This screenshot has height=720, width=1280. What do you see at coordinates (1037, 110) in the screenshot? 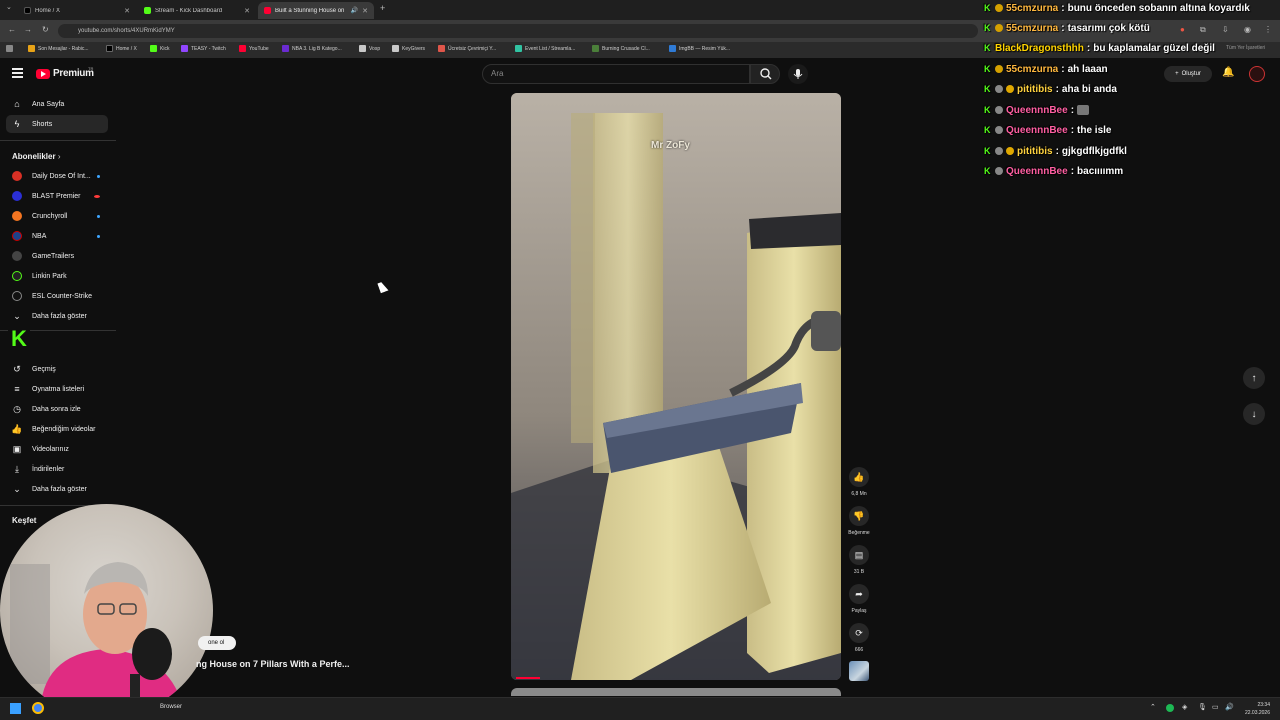
I see `chat-username: QueennnBee` at bounding box center [1037, 110].